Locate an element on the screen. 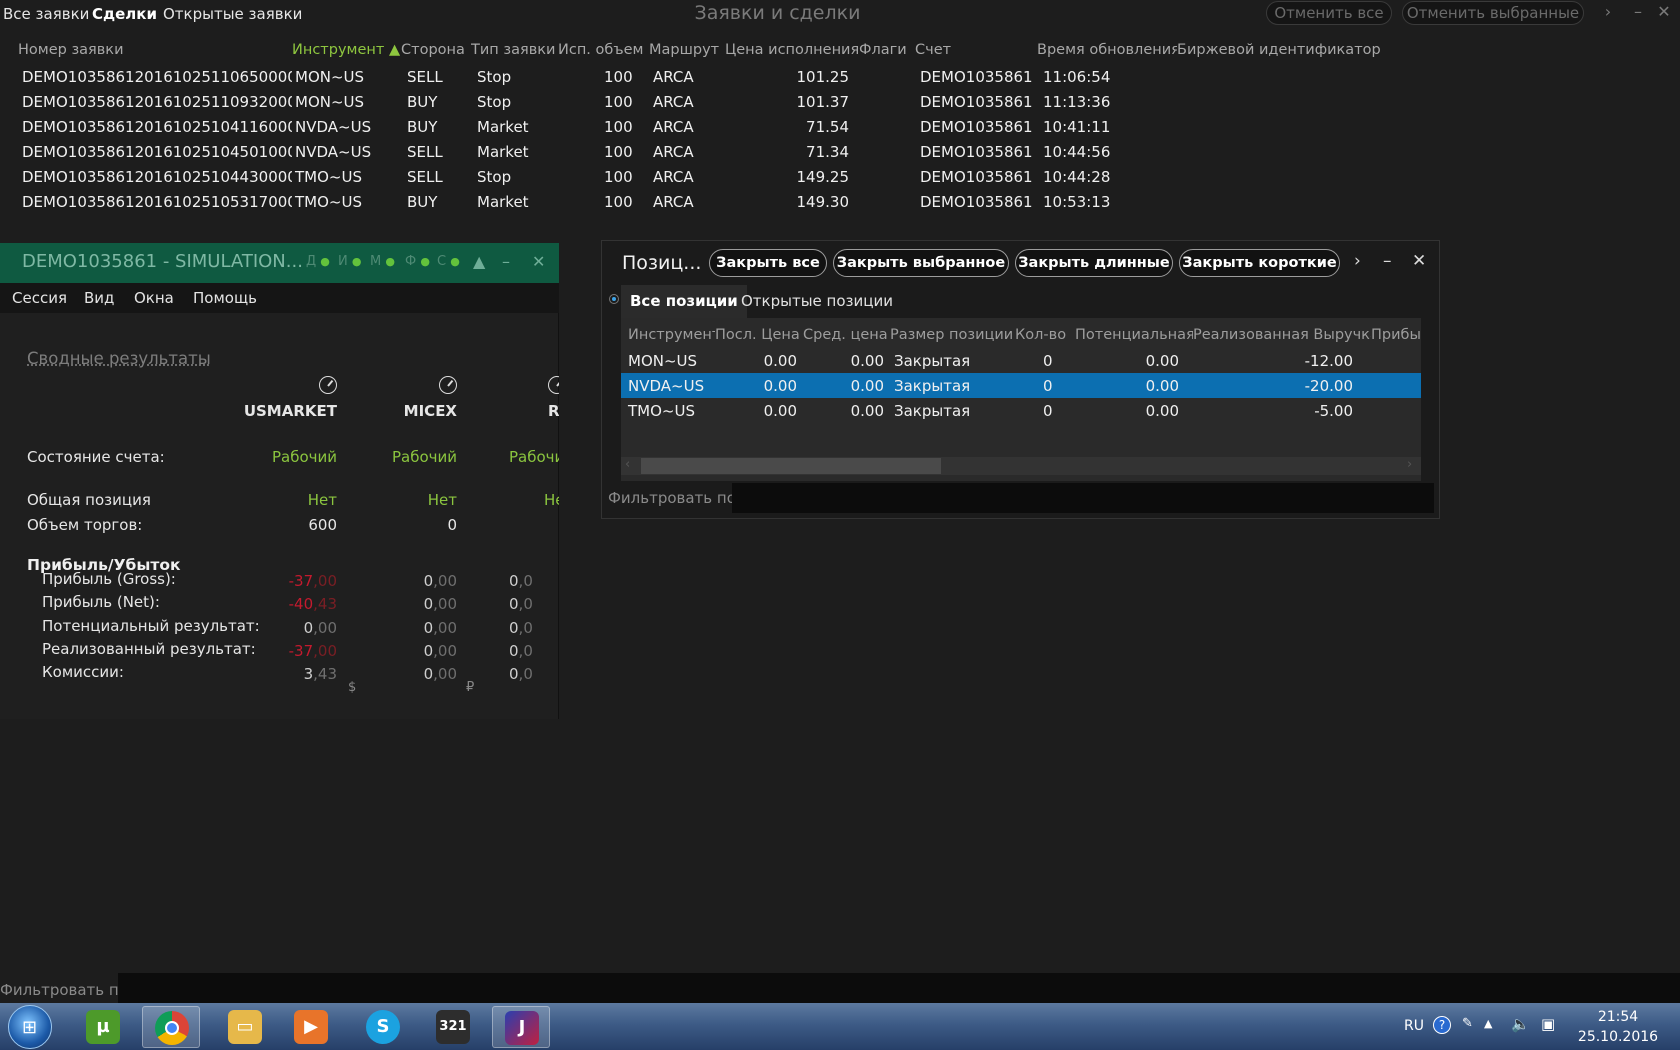 The width and height of the screenshot is (1680, 1050). cancel-selected-button: Отменить выбранные is located at coordinates (1493, 13).